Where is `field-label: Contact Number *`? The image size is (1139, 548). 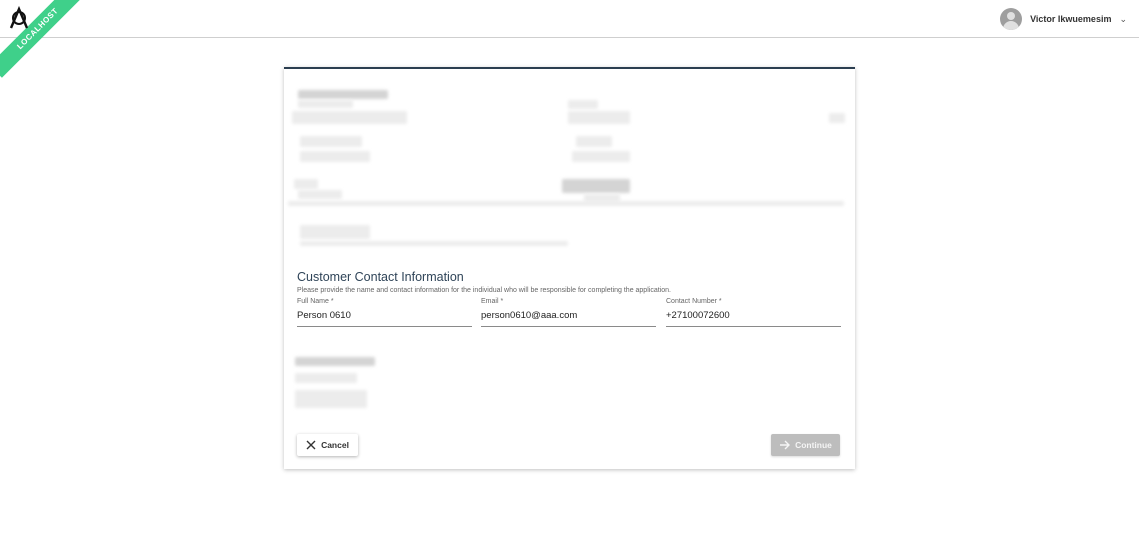
field-label: Contact Number * is located at coordinates (694, 301).